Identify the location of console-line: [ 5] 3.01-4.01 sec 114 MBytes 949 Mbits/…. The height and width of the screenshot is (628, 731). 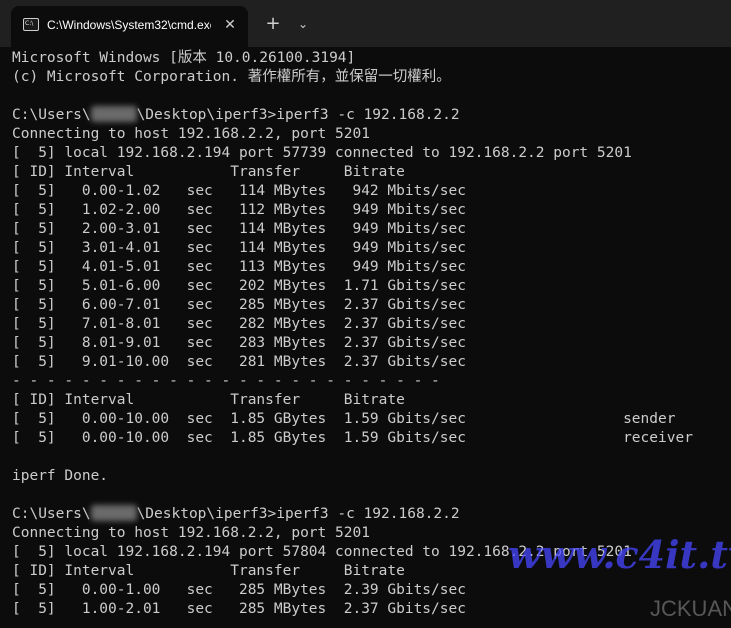
(239, 248).